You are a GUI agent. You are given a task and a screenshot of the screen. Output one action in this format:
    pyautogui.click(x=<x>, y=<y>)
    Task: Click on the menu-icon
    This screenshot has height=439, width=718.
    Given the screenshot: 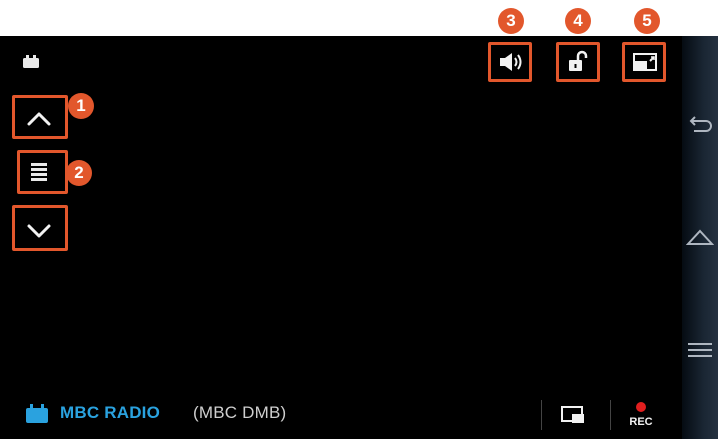 What is the action you would take?
    pyautogui.click(x=700, y=350)
    